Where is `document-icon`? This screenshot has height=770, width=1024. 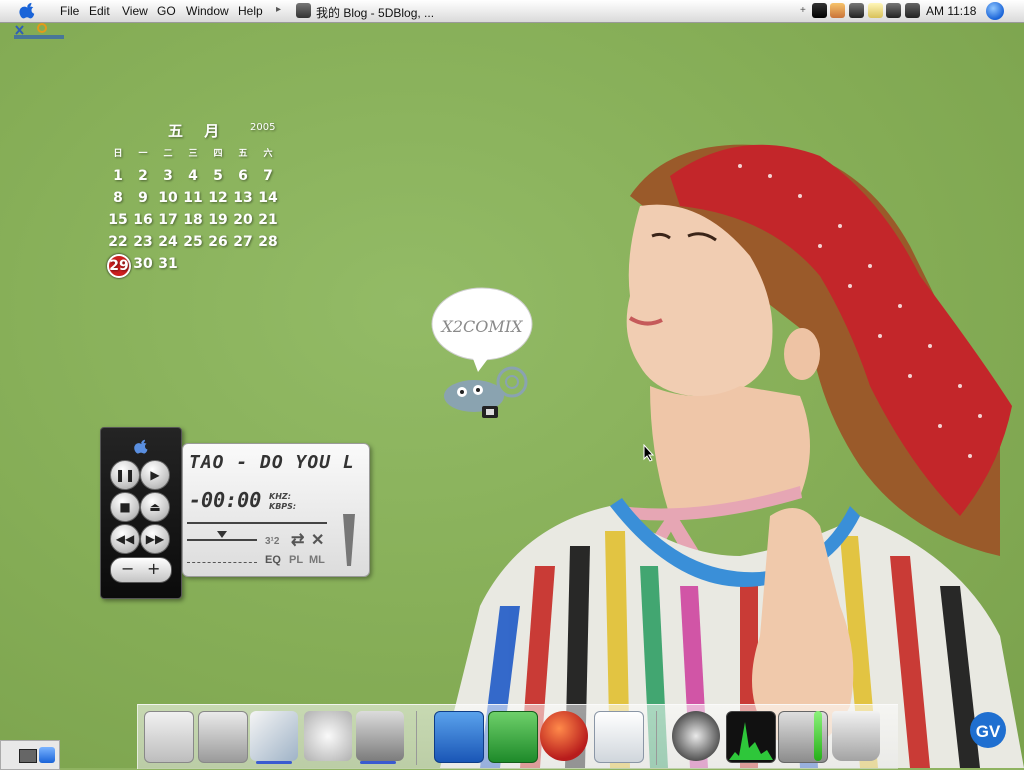 document-icon is located at coordinates (619, 737).